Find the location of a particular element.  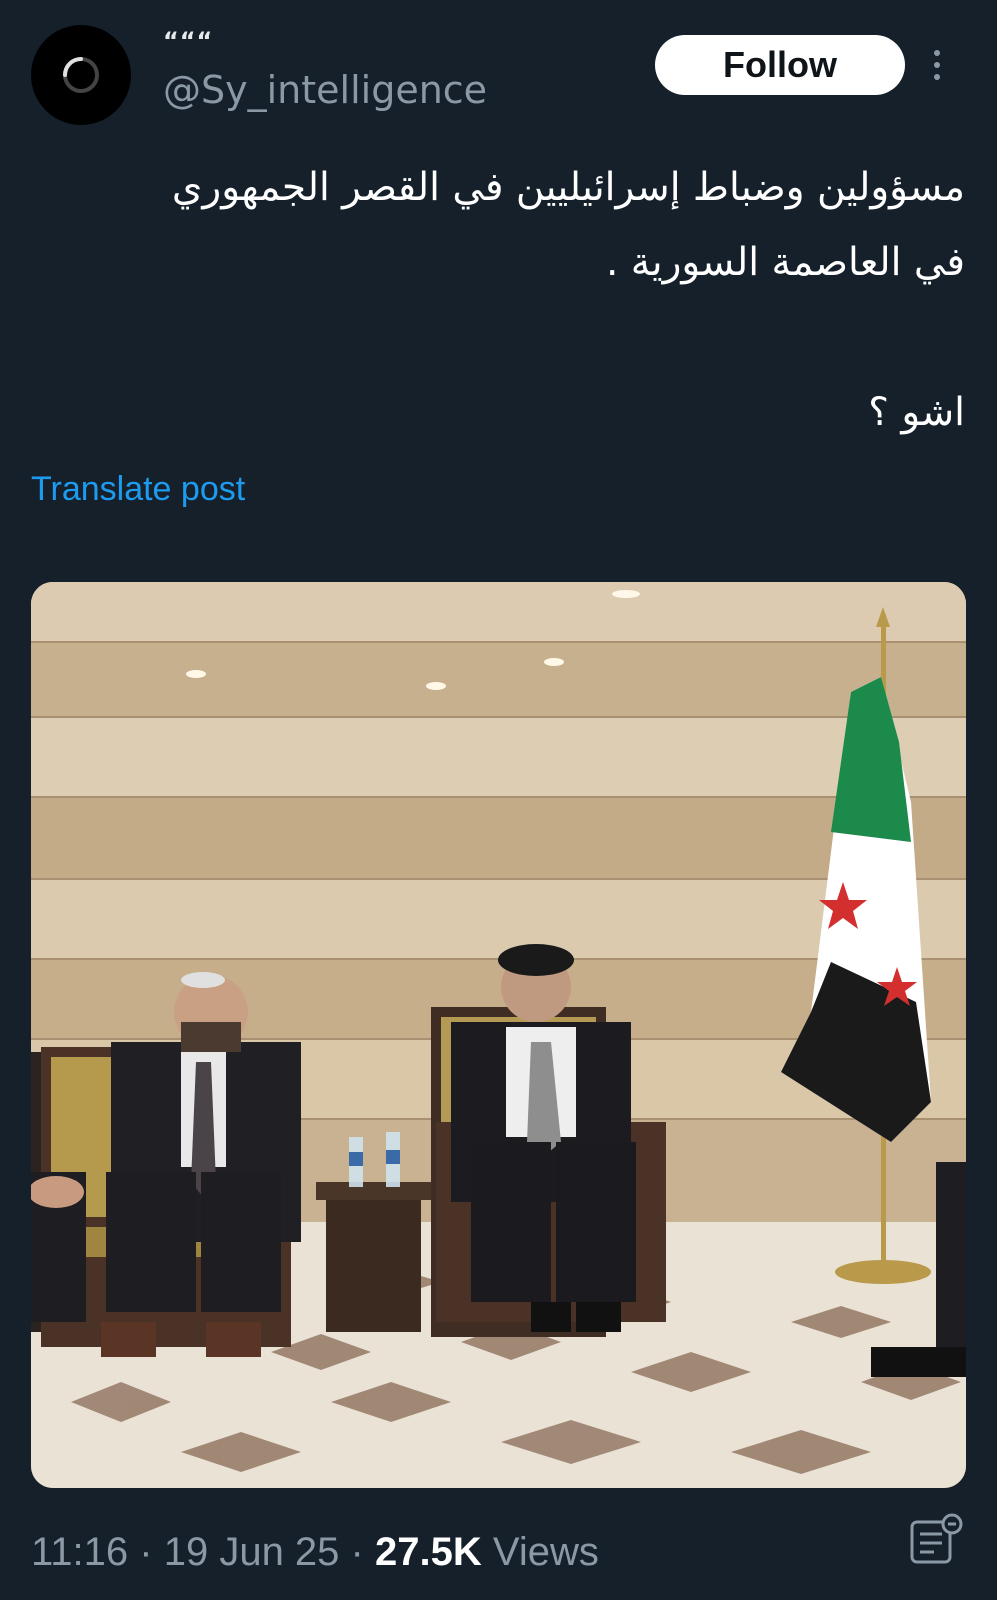

follow-button: Follow is located at coordinates (780, 65).